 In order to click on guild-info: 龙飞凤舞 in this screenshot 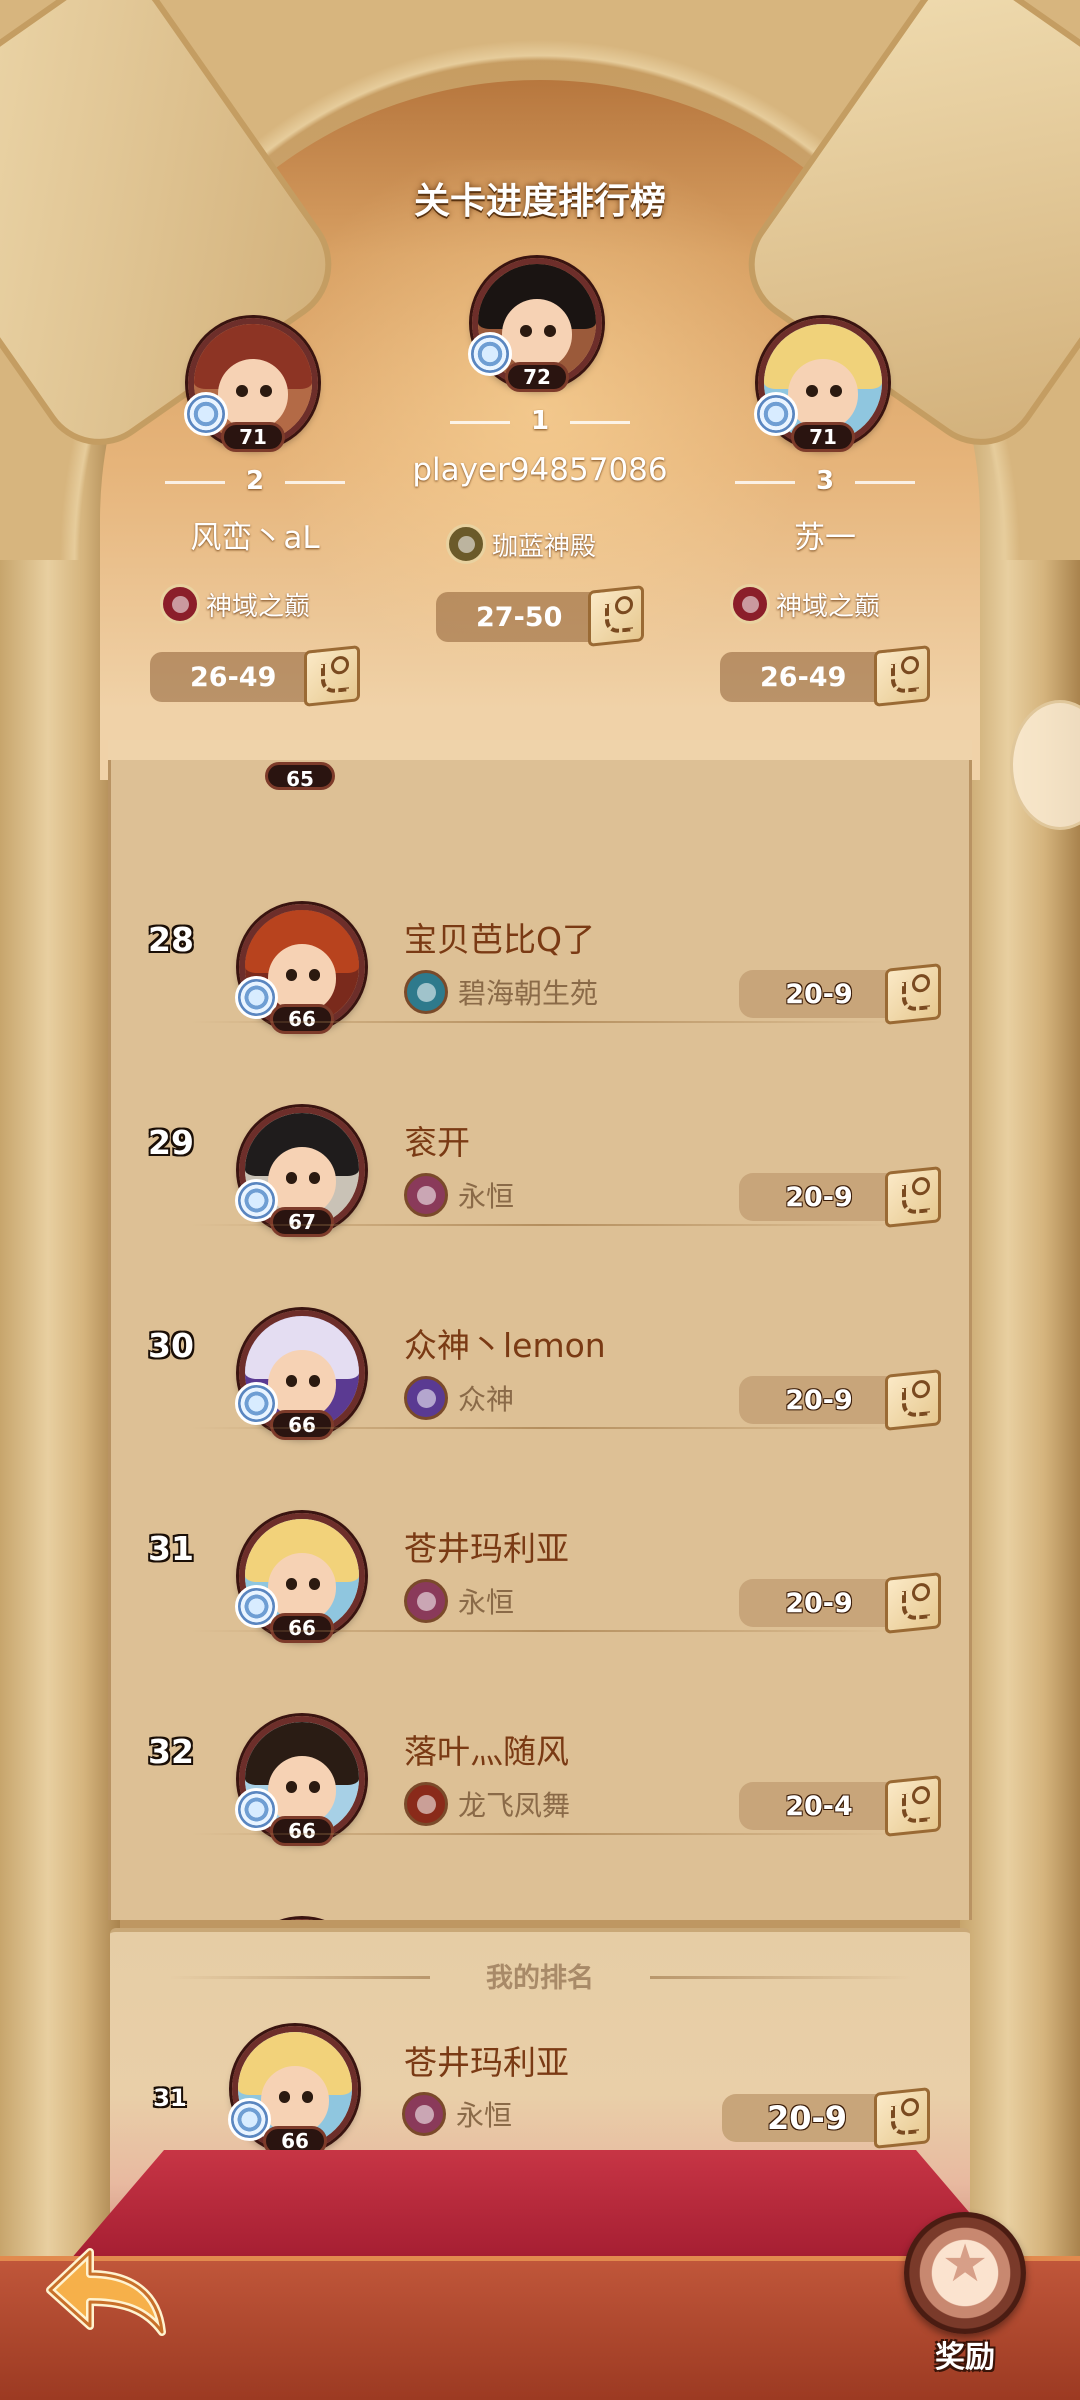, I will do `click(487, 1804)`.